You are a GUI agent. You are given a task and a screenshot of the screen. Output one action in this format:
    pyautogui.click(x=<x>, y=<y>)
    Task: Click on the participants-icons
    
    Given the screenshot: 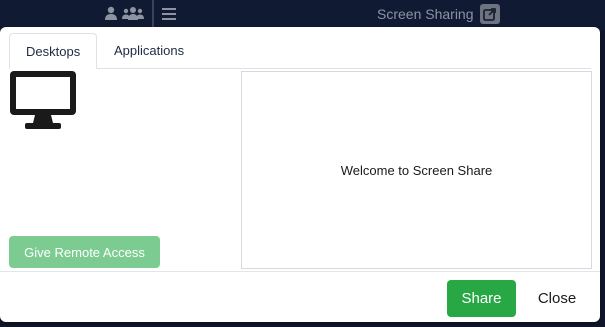 What is the action you would take?
    pyautogui.click(x=124, y=15)
    